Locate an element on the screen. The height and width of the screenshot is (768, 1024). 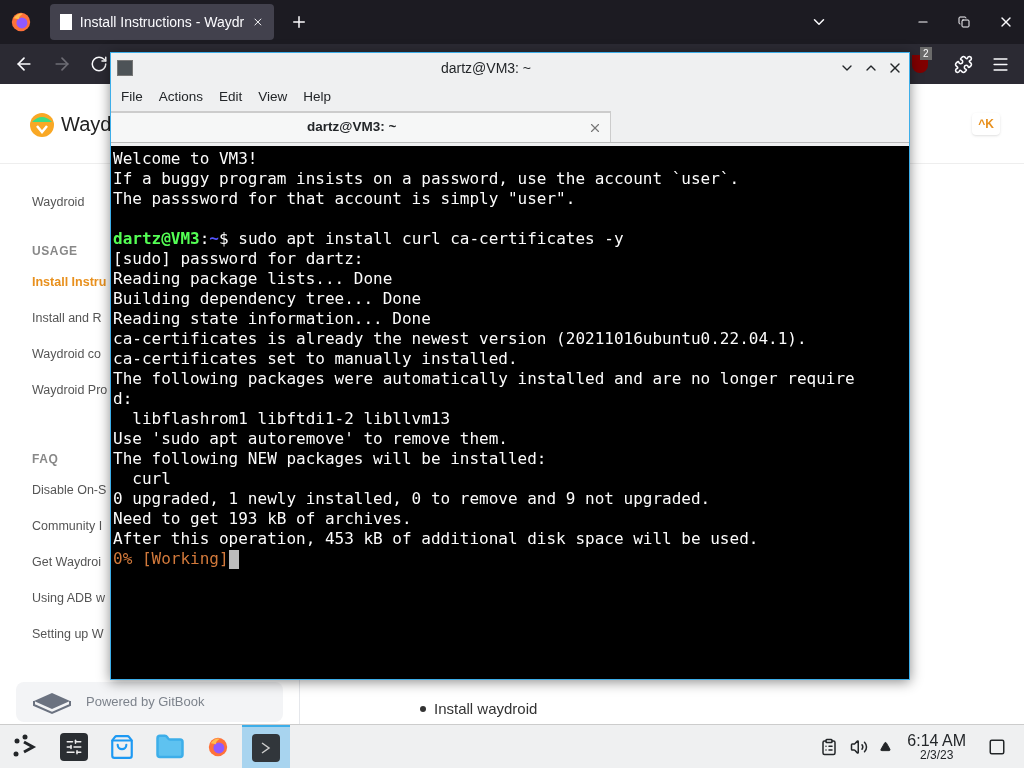
clock-time: 6:14 AM is located at coordinates (936, 740).